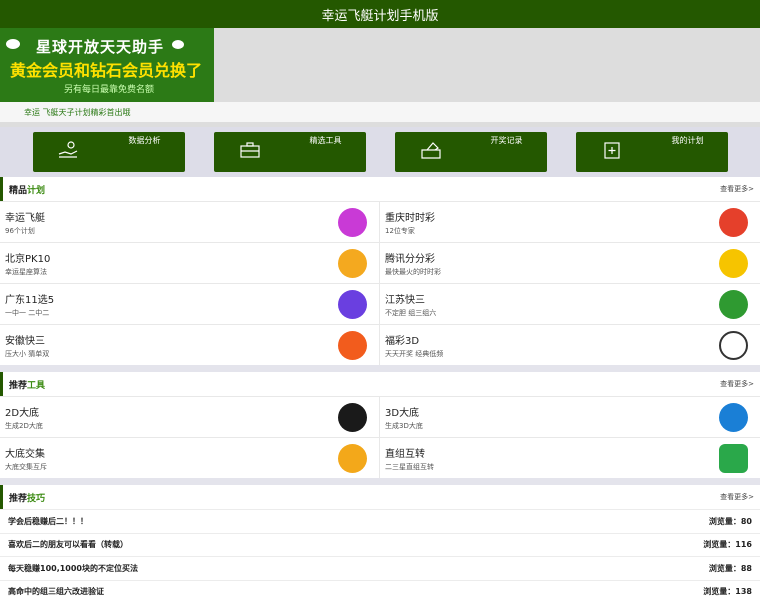  What do you see at coordinates (380, 497) in the screenshot?
I see `tips-section-header: 推荐技巧 查看更多>` at bounding box center [380, 497].